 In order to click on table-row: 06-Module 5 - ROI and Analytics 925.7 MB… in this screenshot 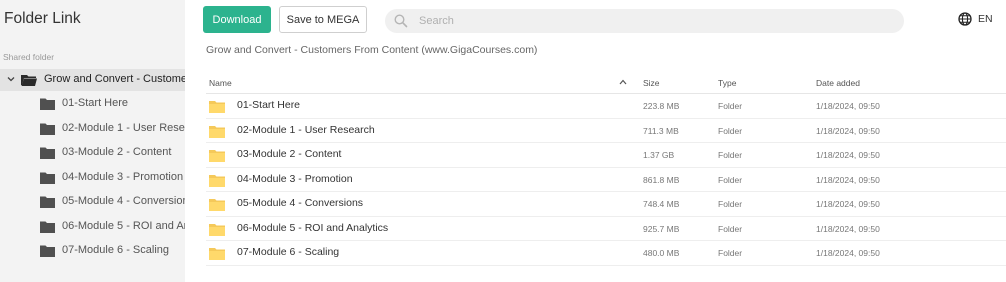, I will do `click(606, 229)`.